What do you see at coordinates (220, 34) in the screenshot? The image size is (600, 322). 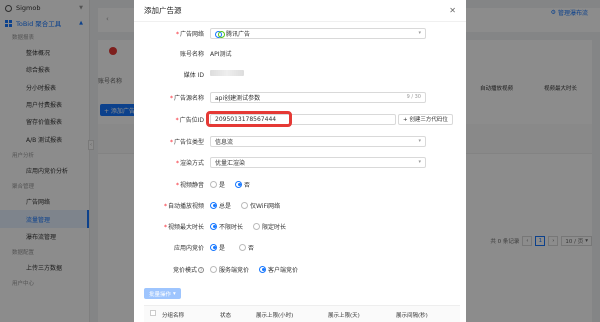 I see `tencent-ads-icon` at bounding box center [220, 34].